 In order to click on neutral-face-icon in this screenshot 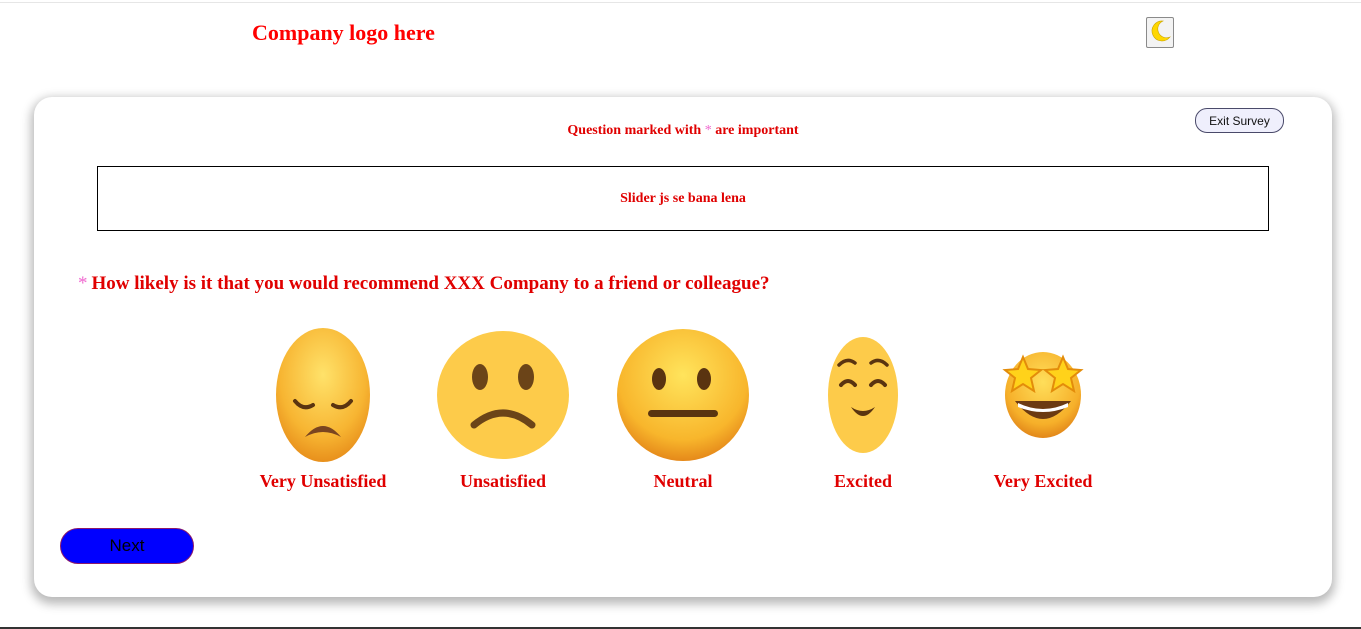, I will do `click(683, 395)`.